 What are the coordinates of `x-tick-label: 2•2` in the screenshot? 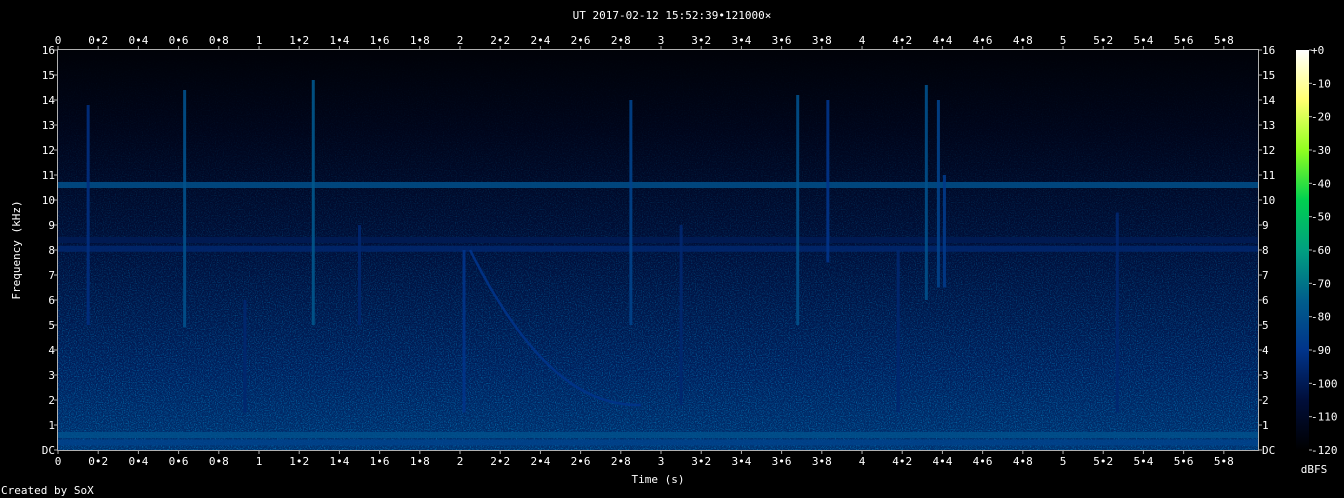 It's located at (500, 40).